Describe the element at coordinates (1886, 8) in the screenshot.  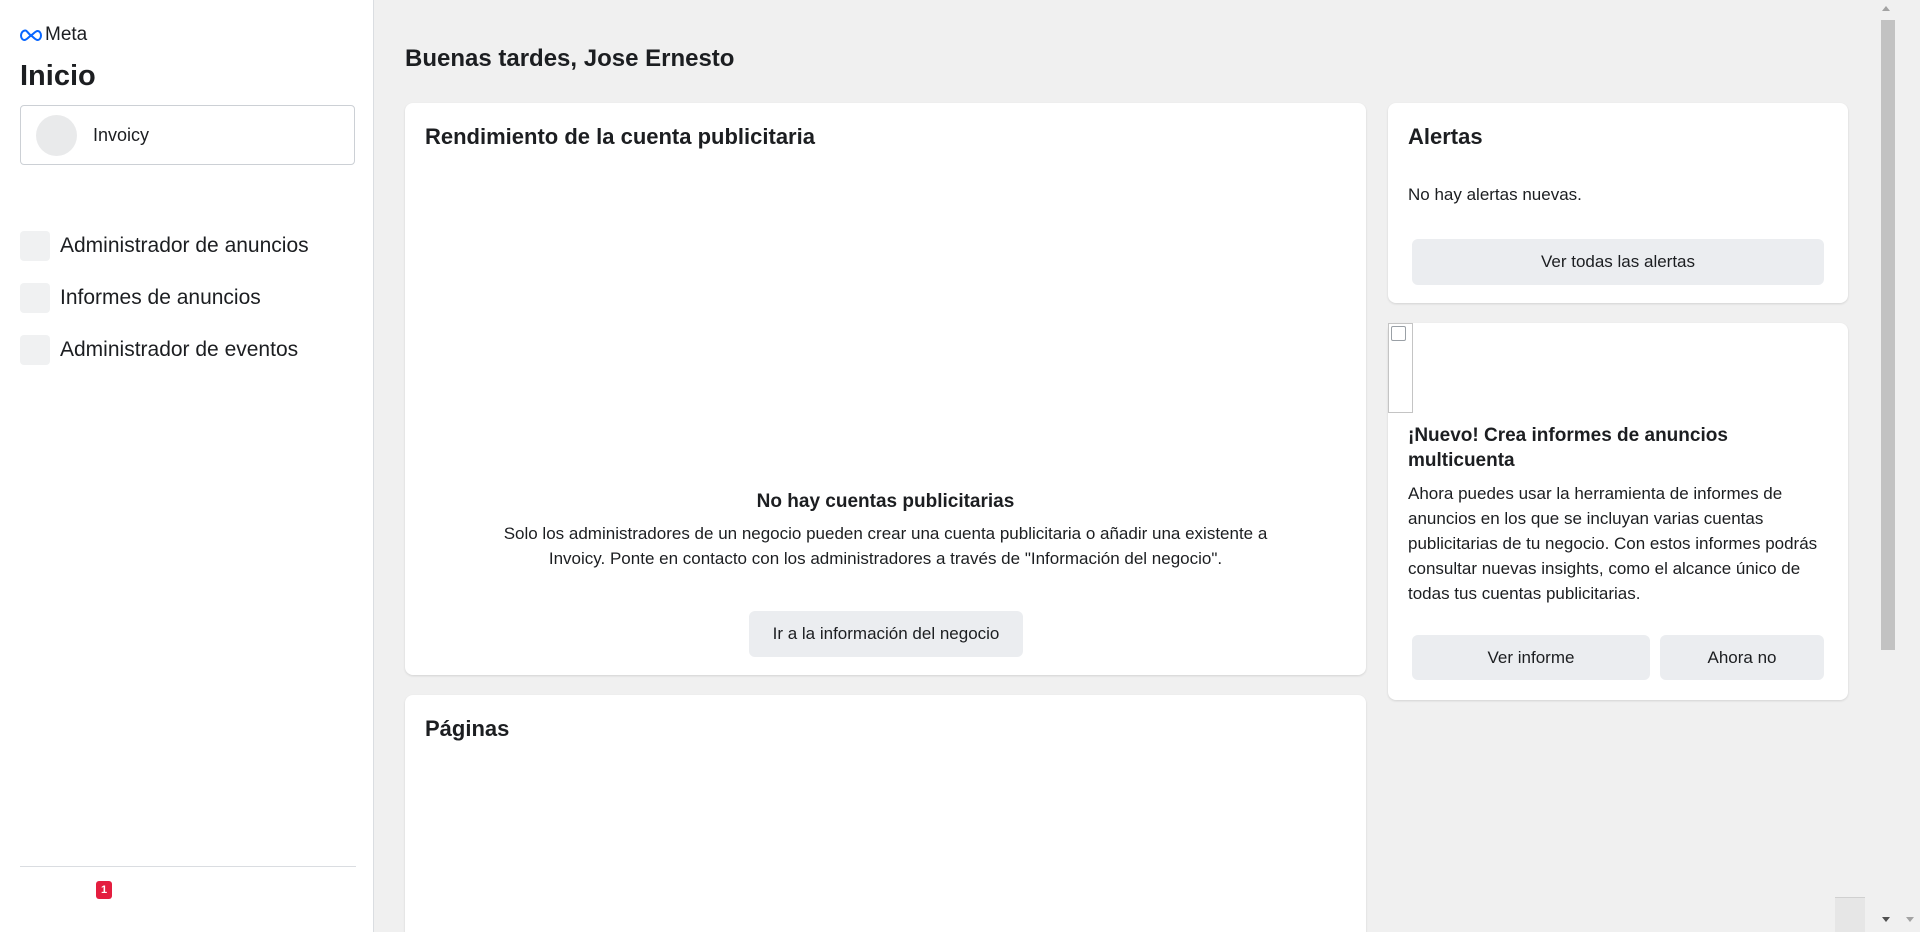
I see `scroll-up-arrow-icon` at that location.